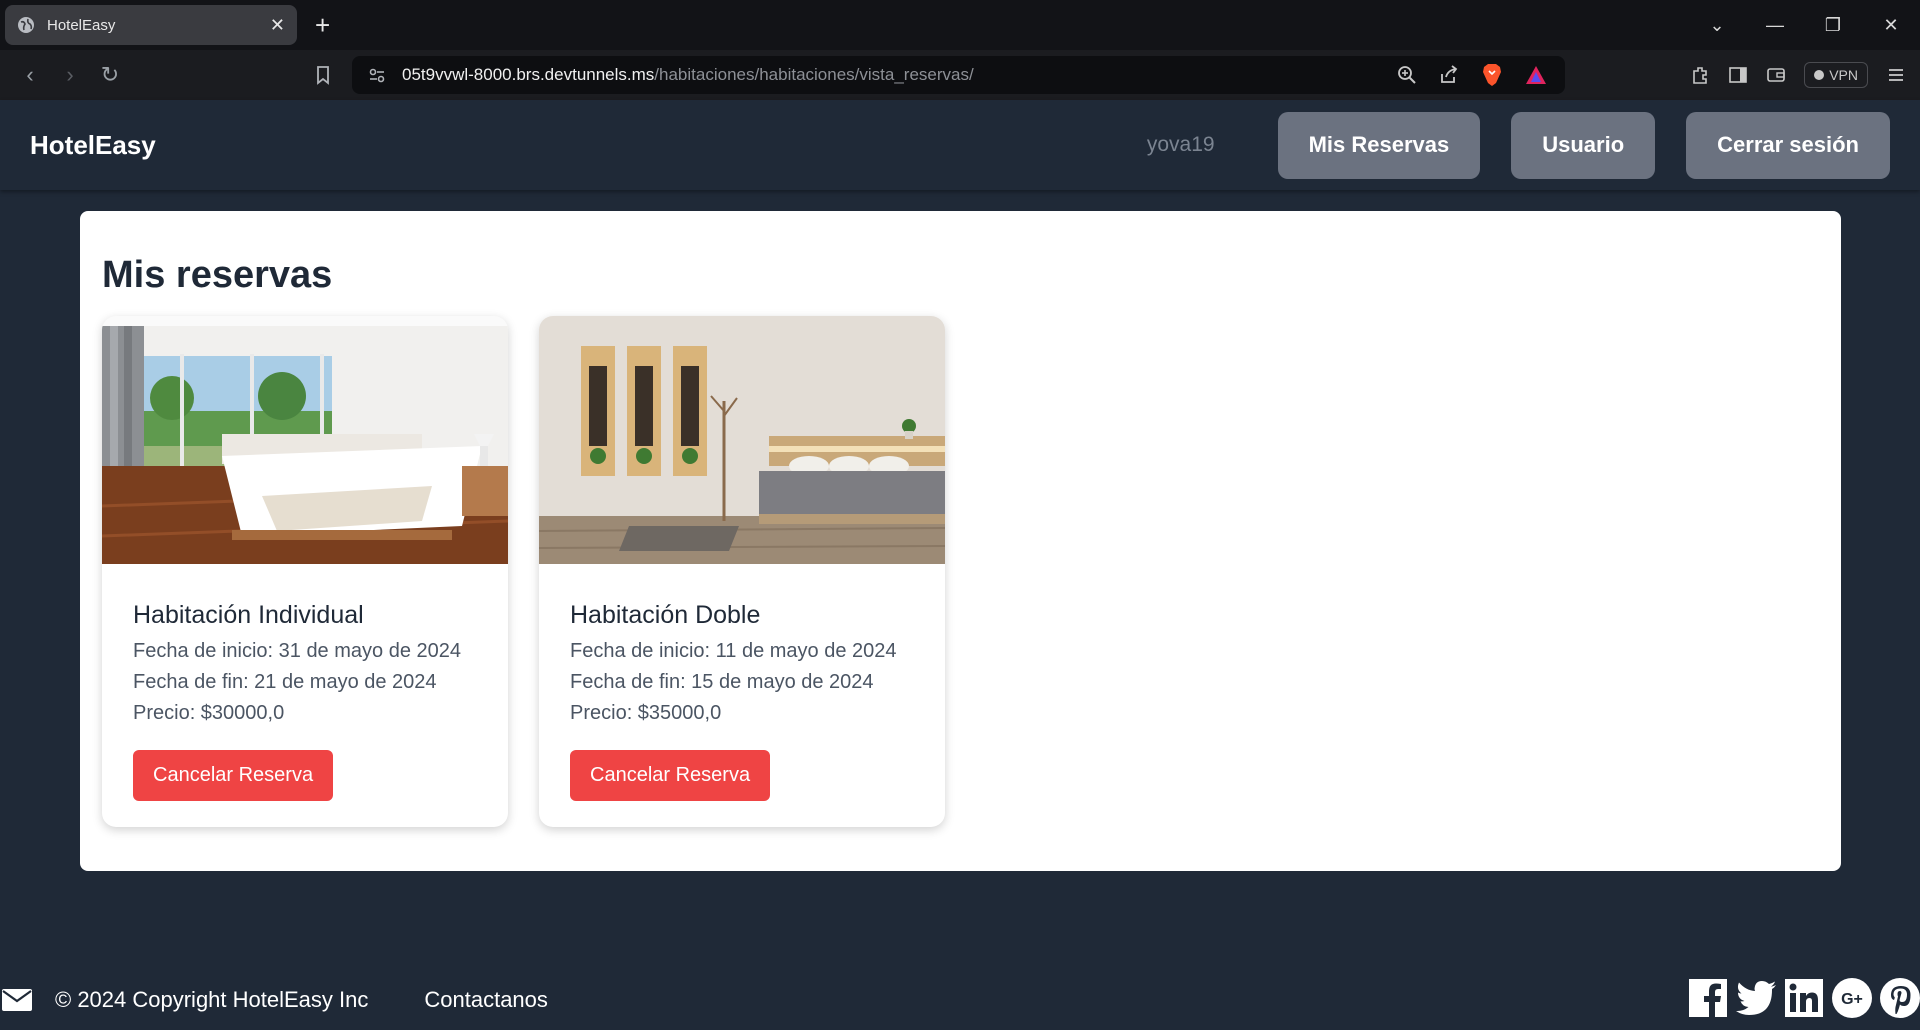 The height and width of the screenshot is (1030, 1920). I want to click on site-settings-icon, so click(377, 75).